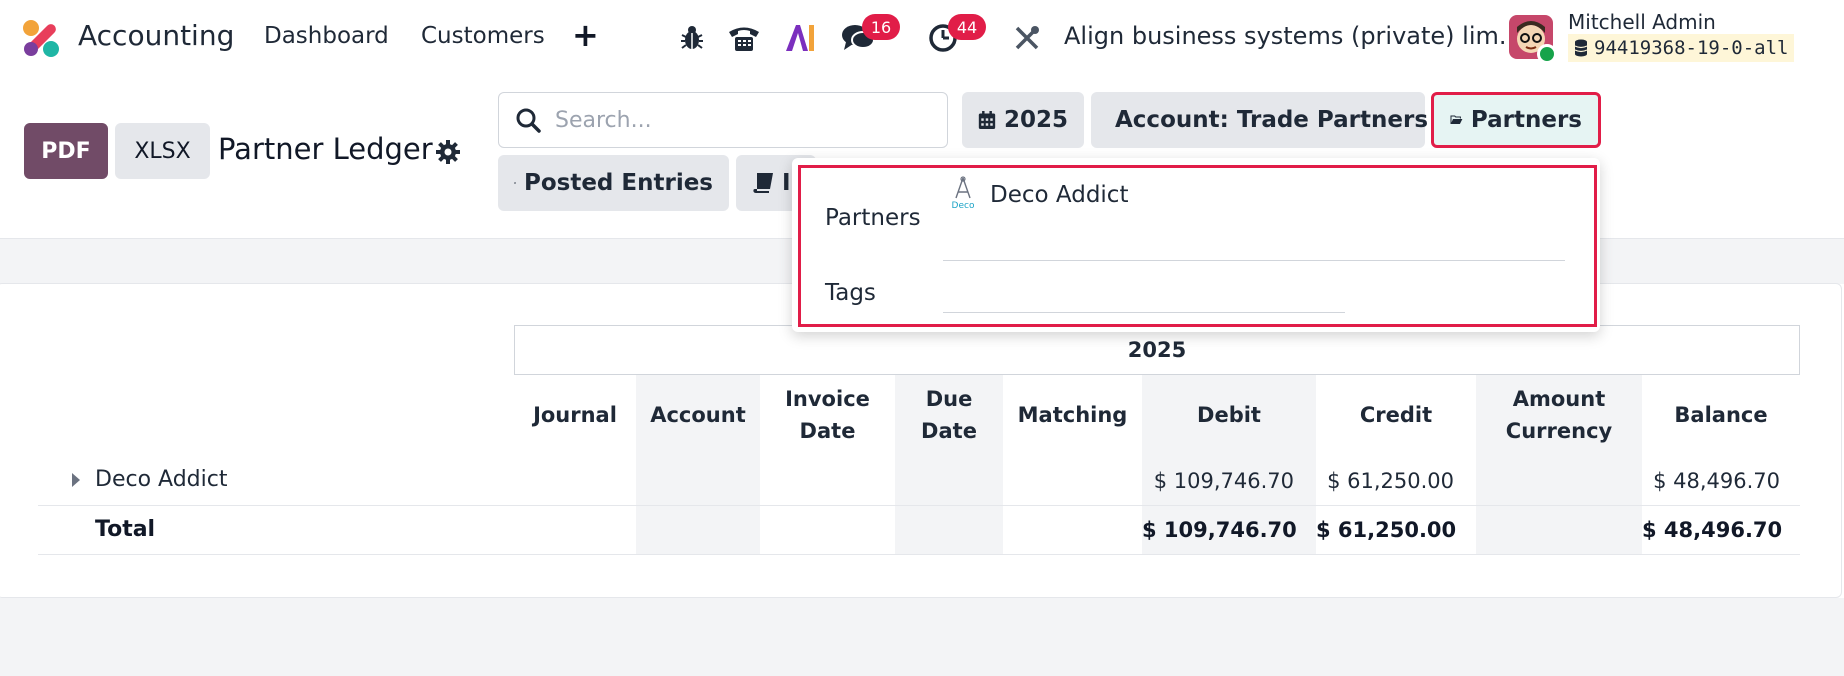  What do you see at coordinates (1254, 260) in the screenshot?
I see `partners-input-line` at bounding box center [1254, 260].